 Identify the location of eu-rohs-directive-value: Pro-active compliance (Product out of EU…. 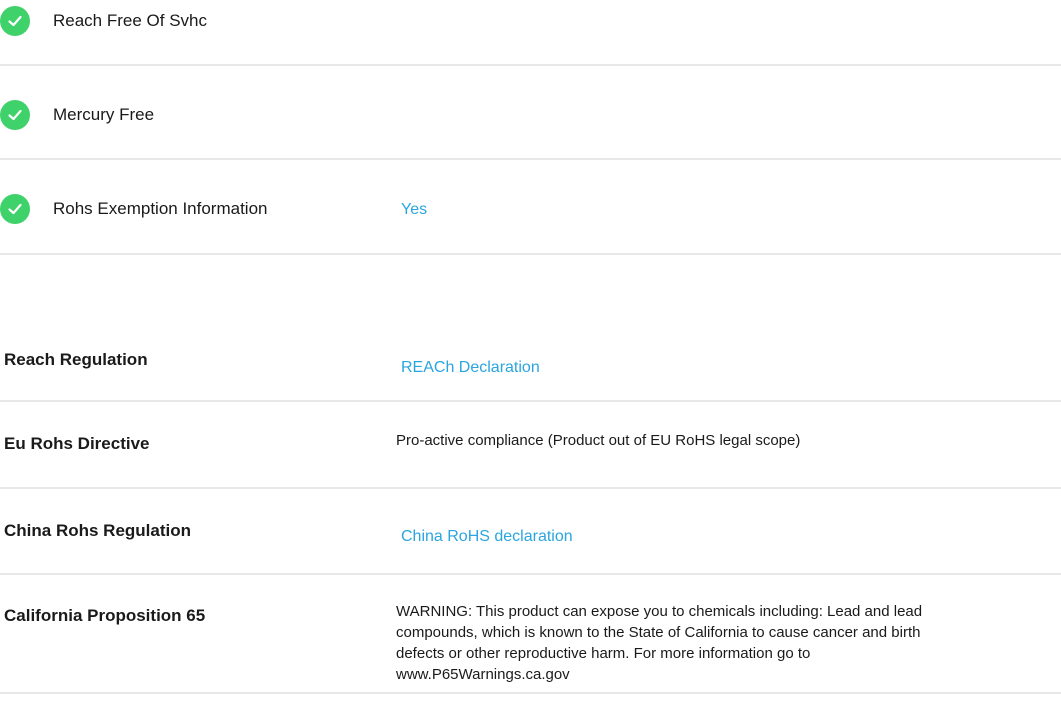
(598, 440).